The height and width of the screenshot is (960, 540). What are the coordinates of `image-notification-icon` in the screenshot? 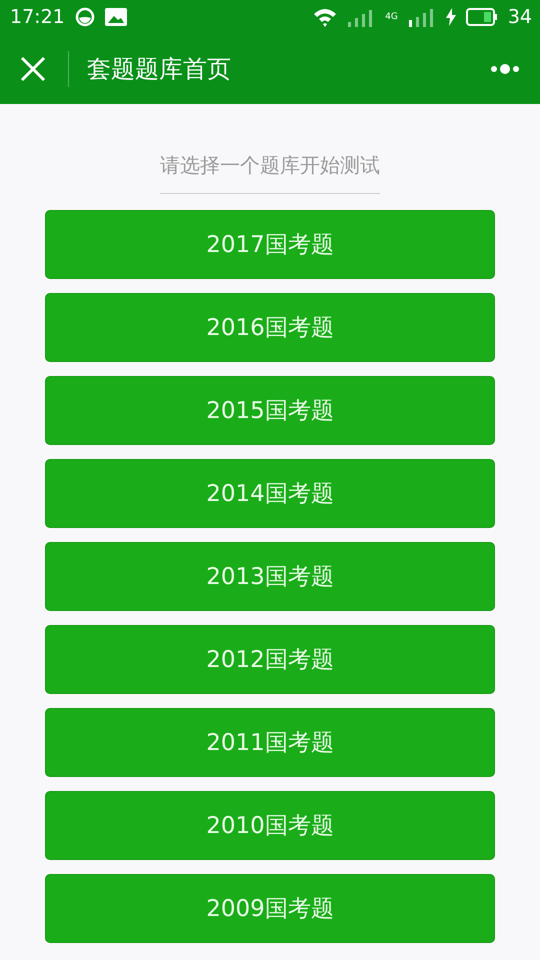 It's located at (115, 17).